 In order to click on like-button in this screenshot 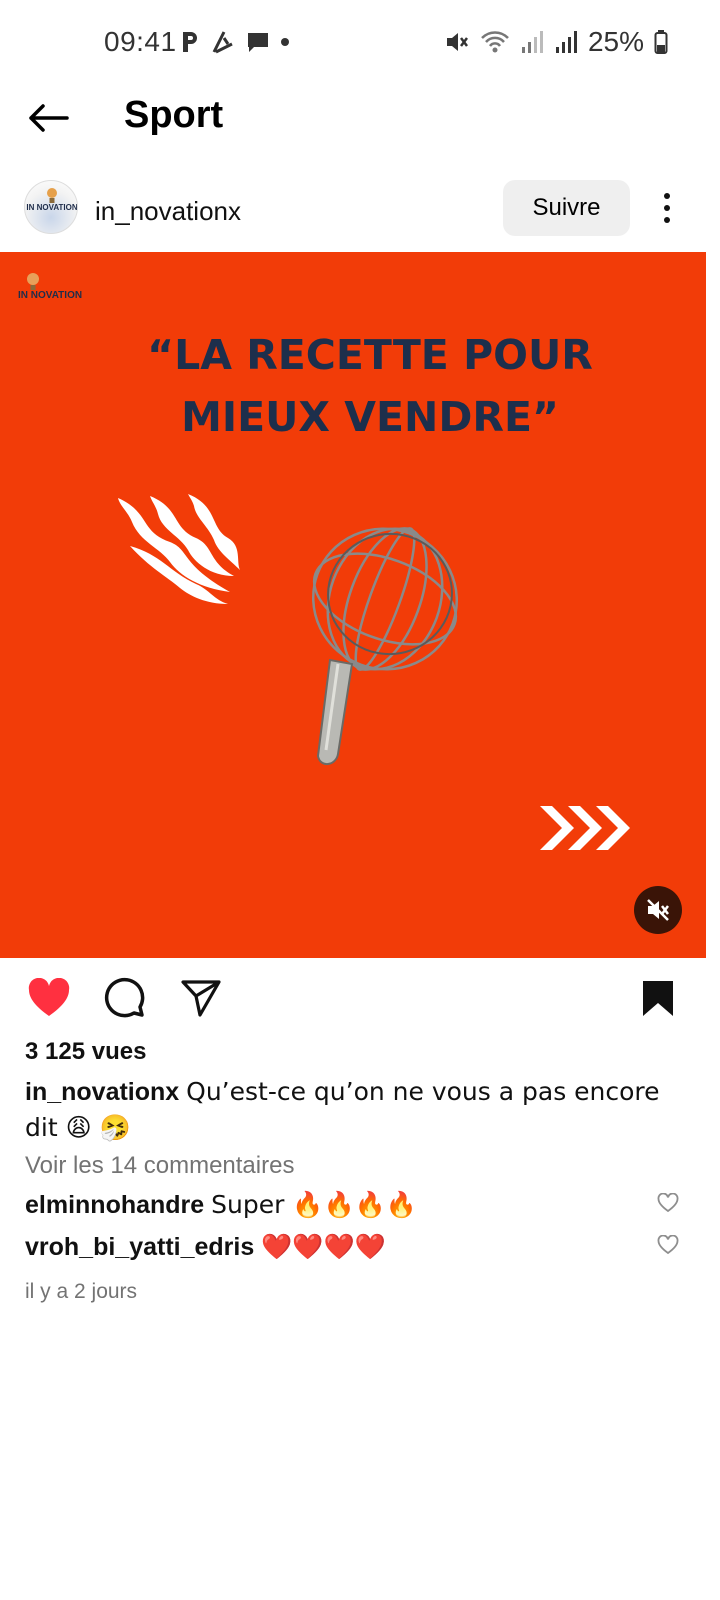, I will do `click(49, 998)`.